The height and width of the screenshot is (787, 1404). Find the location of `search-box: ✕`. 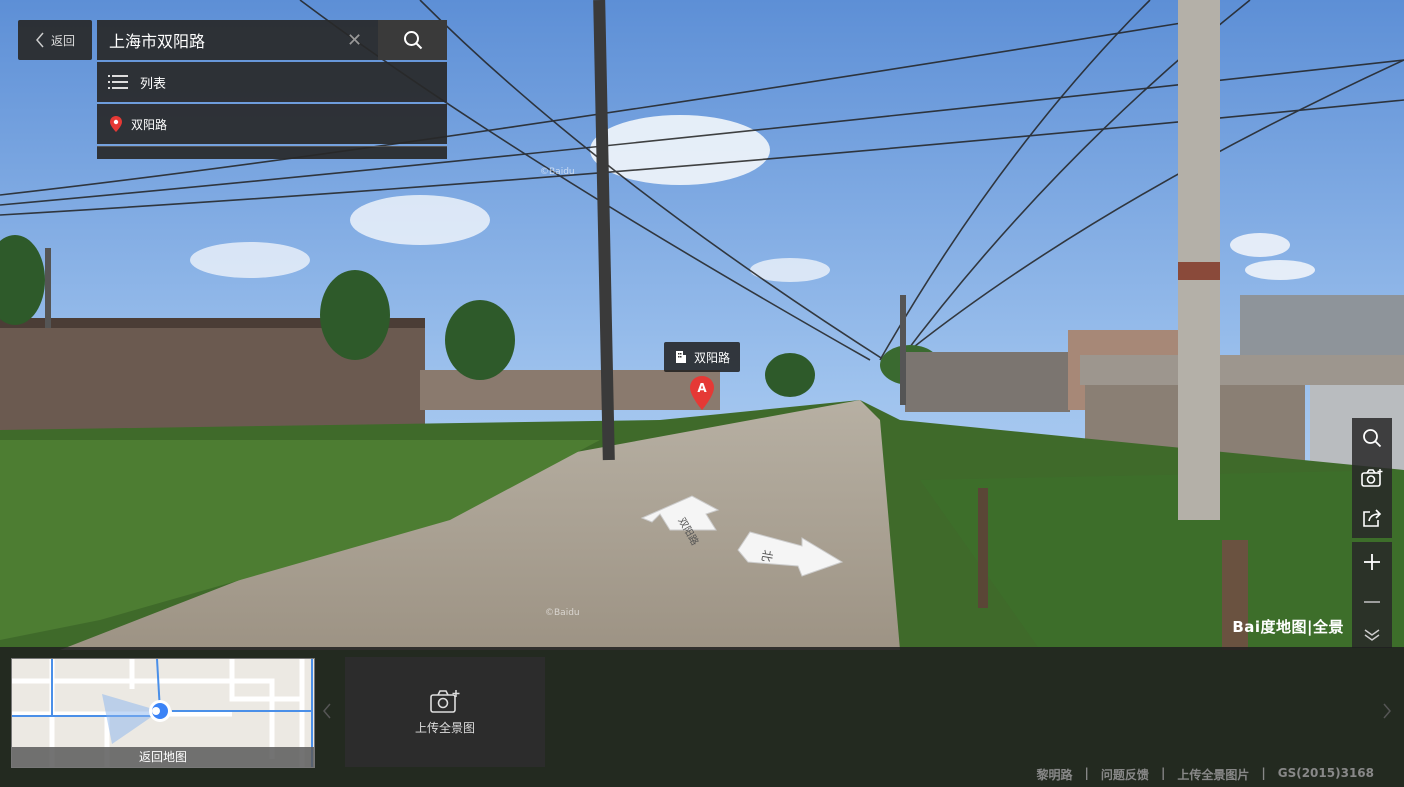

search-box: ✕ is located at coordinates (237, 40).